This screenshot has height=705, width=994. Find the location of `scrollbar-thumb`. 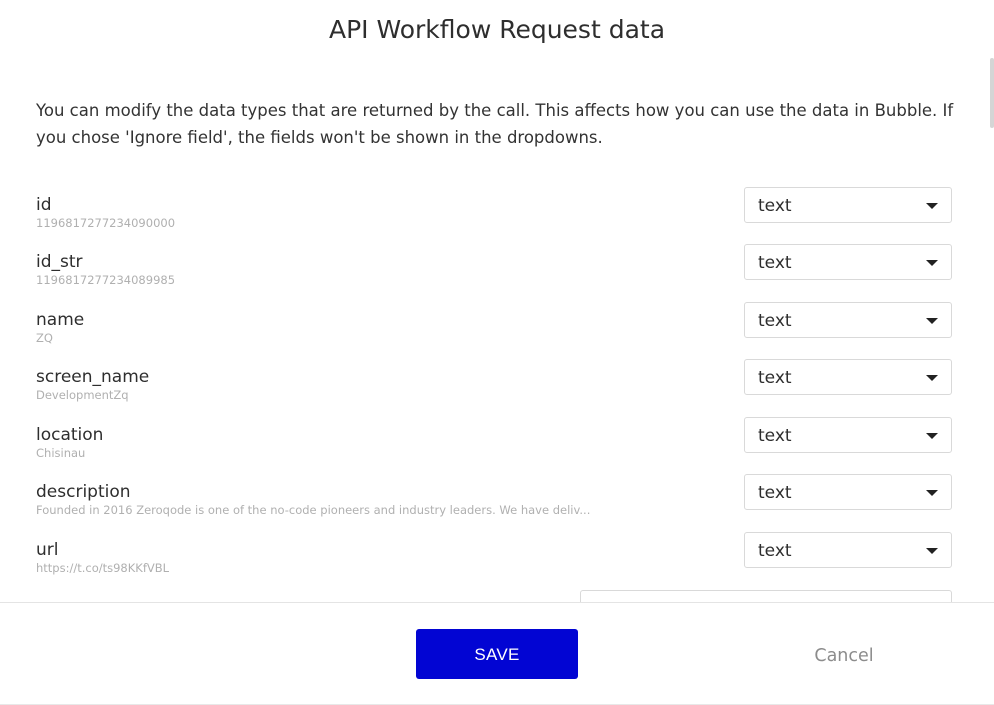

scrollbar-thumb is located at coordinates (992, 93).